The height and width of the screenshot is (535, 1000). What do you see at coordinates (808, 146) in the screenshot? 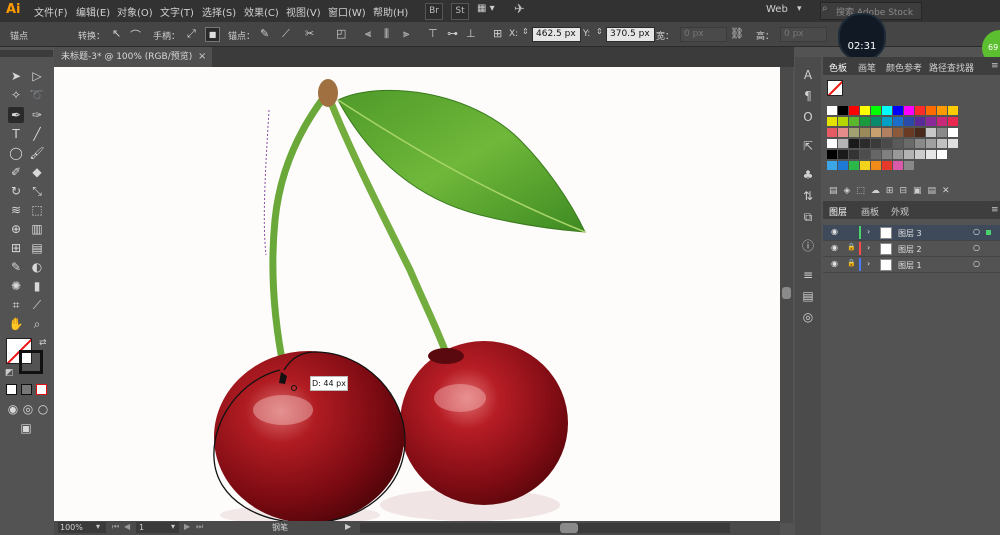
I see `export-asset-icon: ⇱` at bounding box center [808, 146].